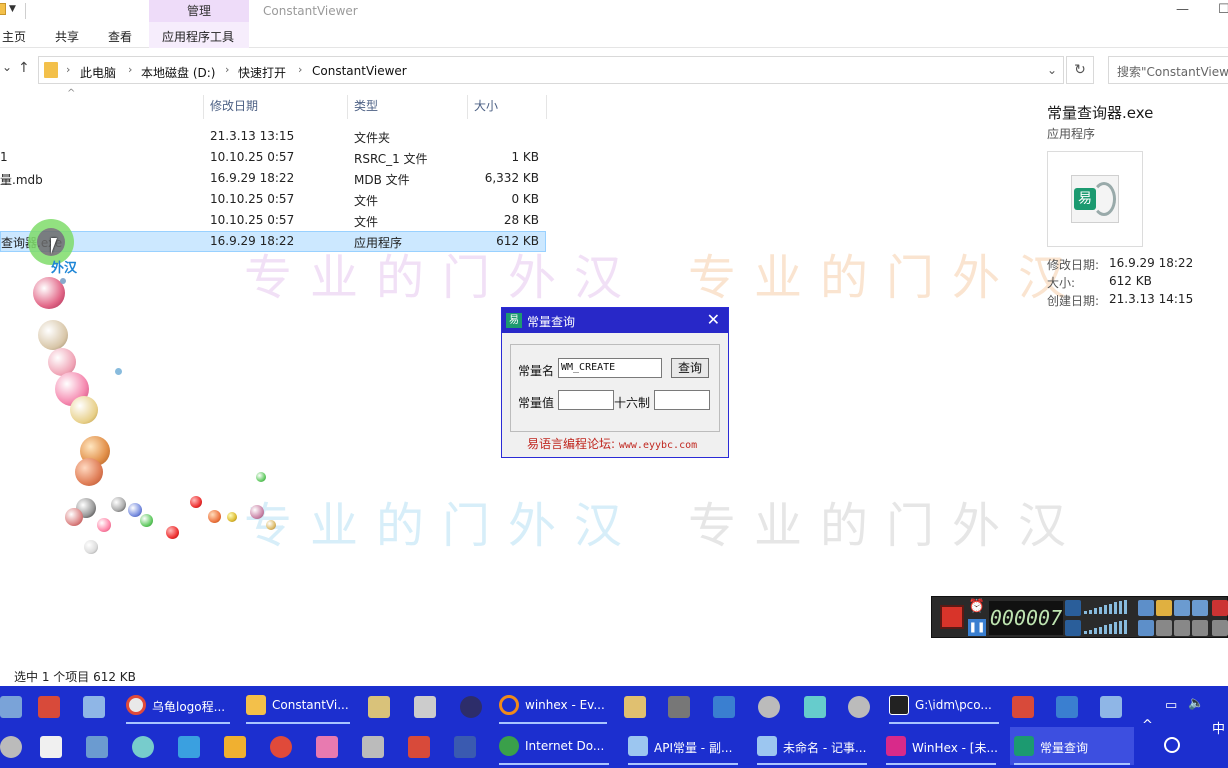 The height and width of the screenshot is (768, 1228). Describe the element at coordinates (682, 400) in the screenshot. I see `hex-value-input` at that location.